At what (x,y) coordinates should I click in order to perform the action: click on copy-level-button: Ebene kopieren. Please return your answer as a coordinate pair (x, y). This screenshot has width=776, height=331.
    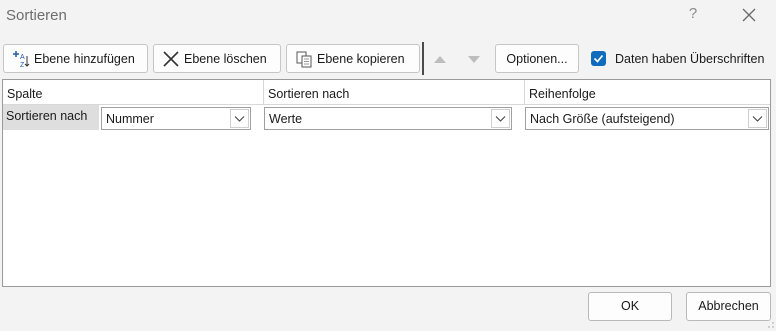
    Looking at the image, I should click on (353, 58).